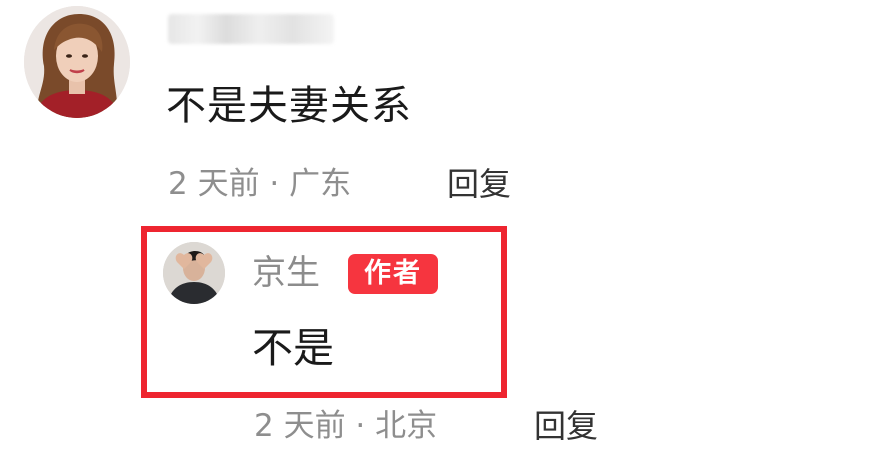 The image size is (870, 472). I want to click on blurred-username, so click(251, 29).